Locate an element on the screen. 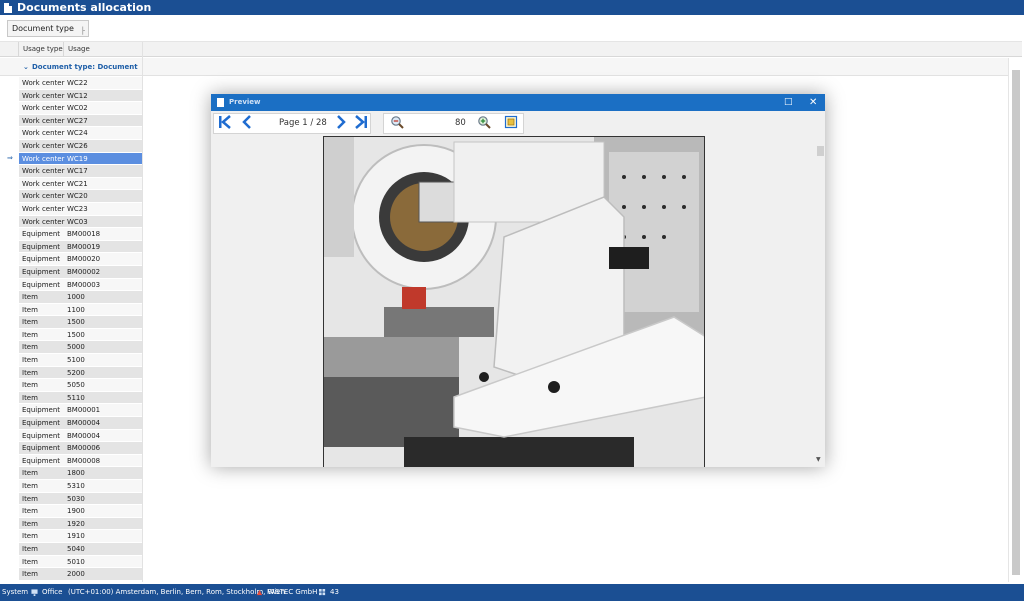  table-row: Equipment BM00003 is located at coordinates (80, 285).